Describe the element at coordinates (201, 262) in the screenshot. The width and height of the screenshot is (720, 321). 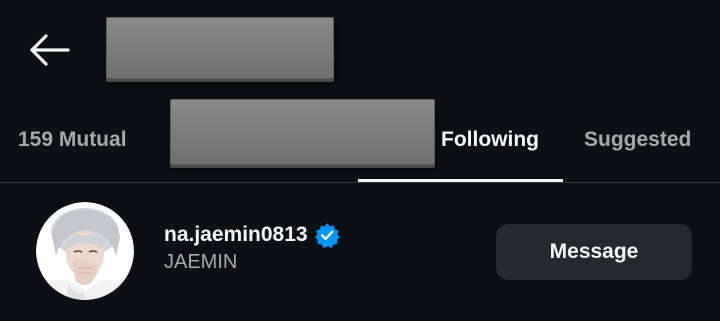
I see `full-name: JAEMIN` at that location.